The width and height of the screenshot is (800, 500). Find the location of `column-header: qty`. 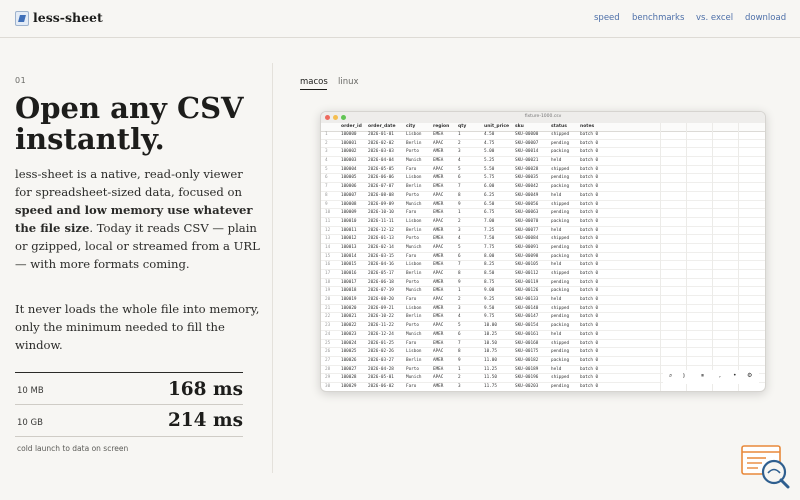

column-header: qty is located at coordinates (462, 126).